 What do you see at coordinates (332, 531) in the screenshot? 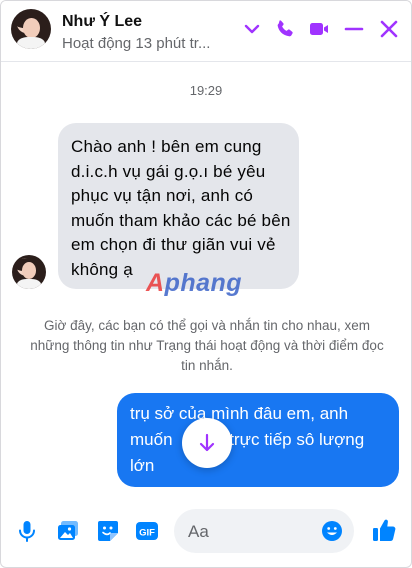
I see `emoji-icon` at bounding box center [332, 531].